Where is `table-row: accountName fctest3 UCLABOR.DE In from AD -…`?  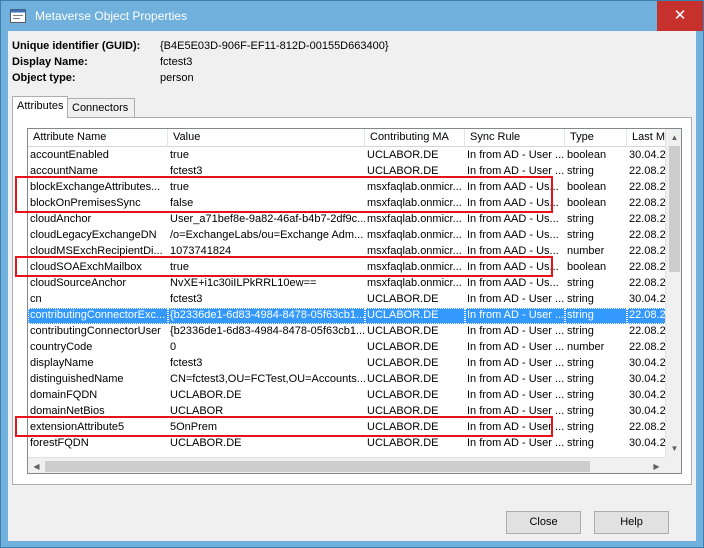
table-row: accountName fctest3 UCLABOR.DE In from AD -… is located at coordinates (347, 172).